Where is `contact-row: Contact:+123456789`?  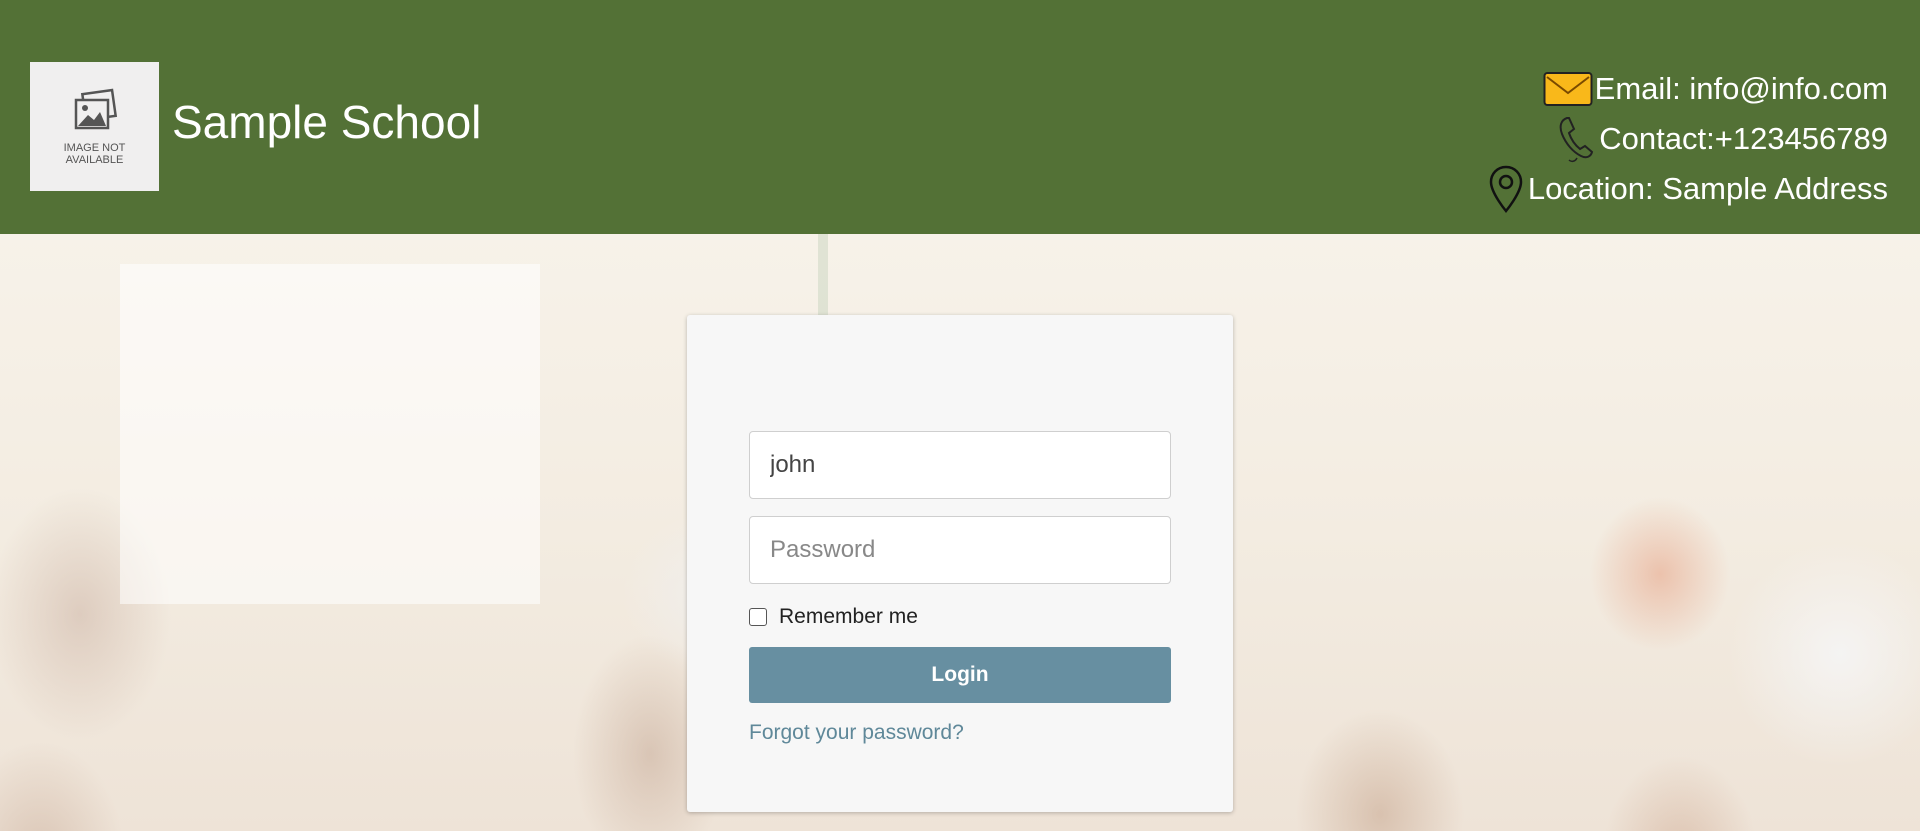 contact-row: Contact:+123456789 is located at coordinates (1608, 139).